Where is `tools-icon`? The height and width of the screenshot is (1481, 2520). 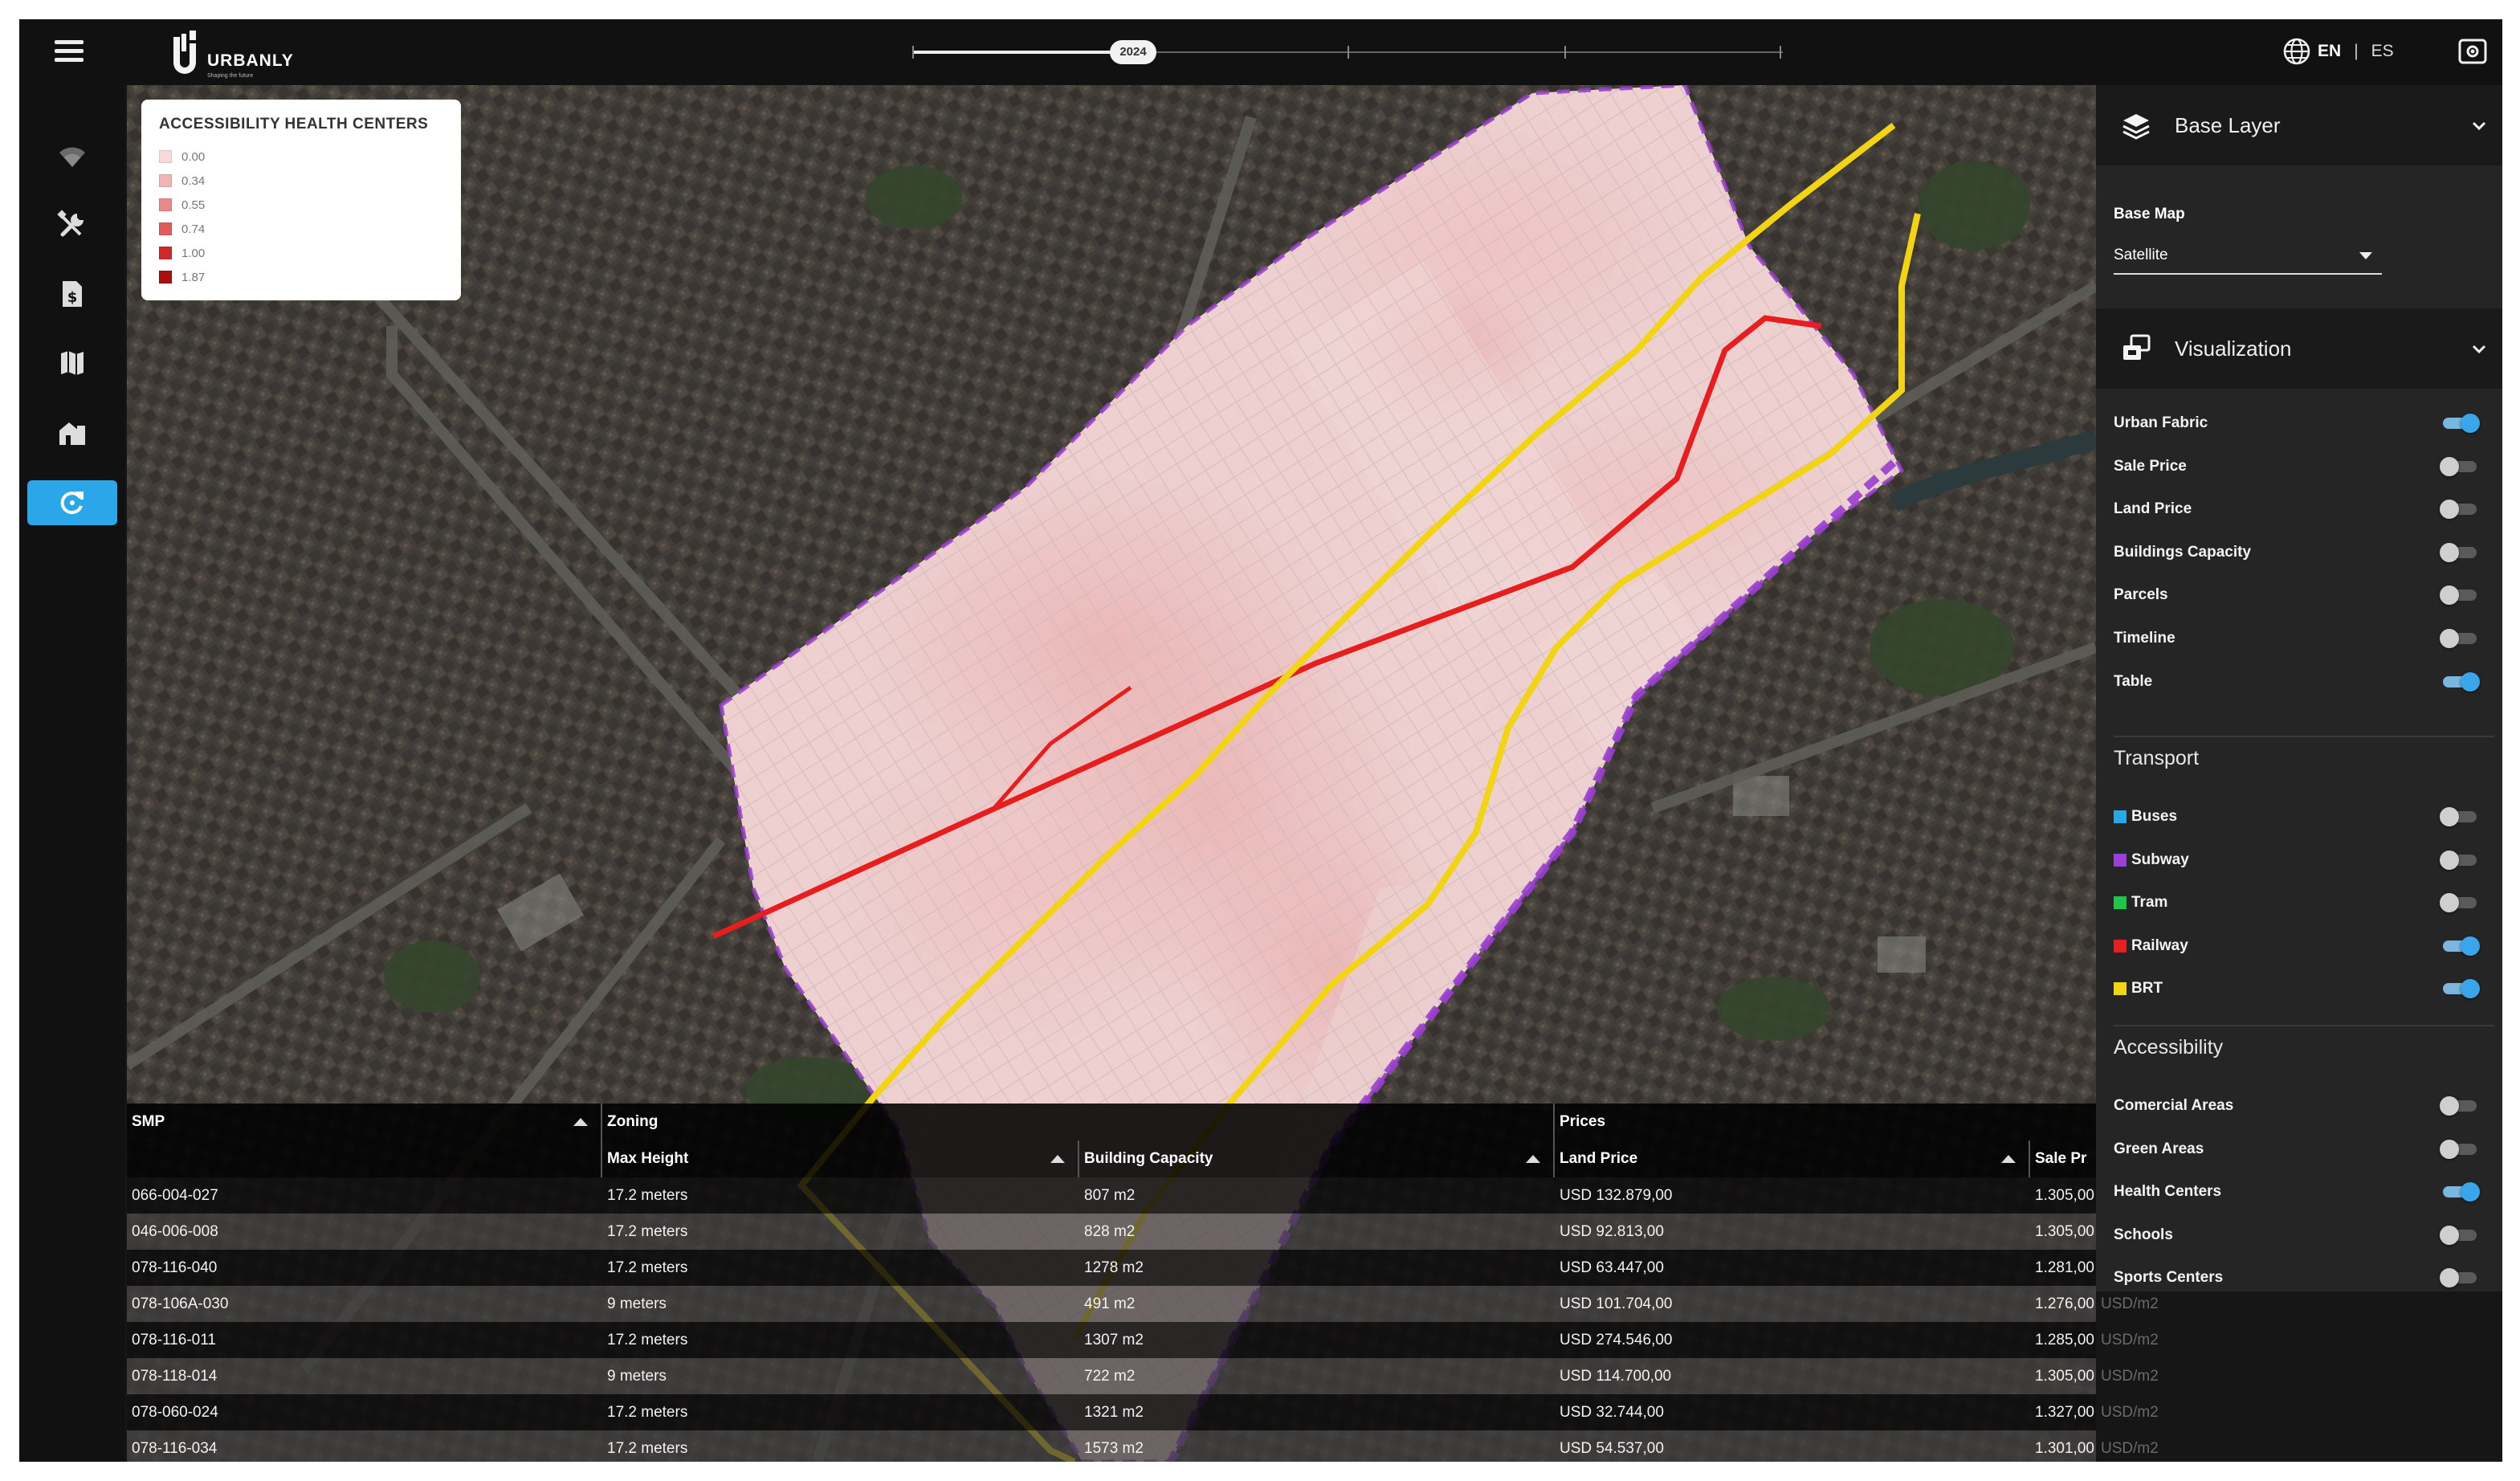
tools-icon is located at coordinates (70, 224).